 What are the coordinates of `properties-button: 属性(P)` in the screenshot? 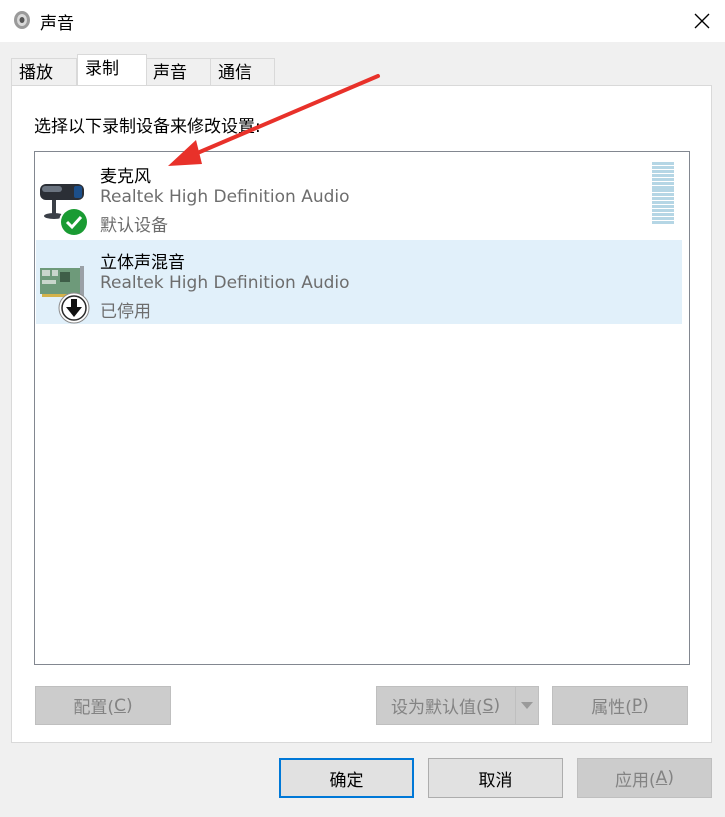 It's located at (620, 705).